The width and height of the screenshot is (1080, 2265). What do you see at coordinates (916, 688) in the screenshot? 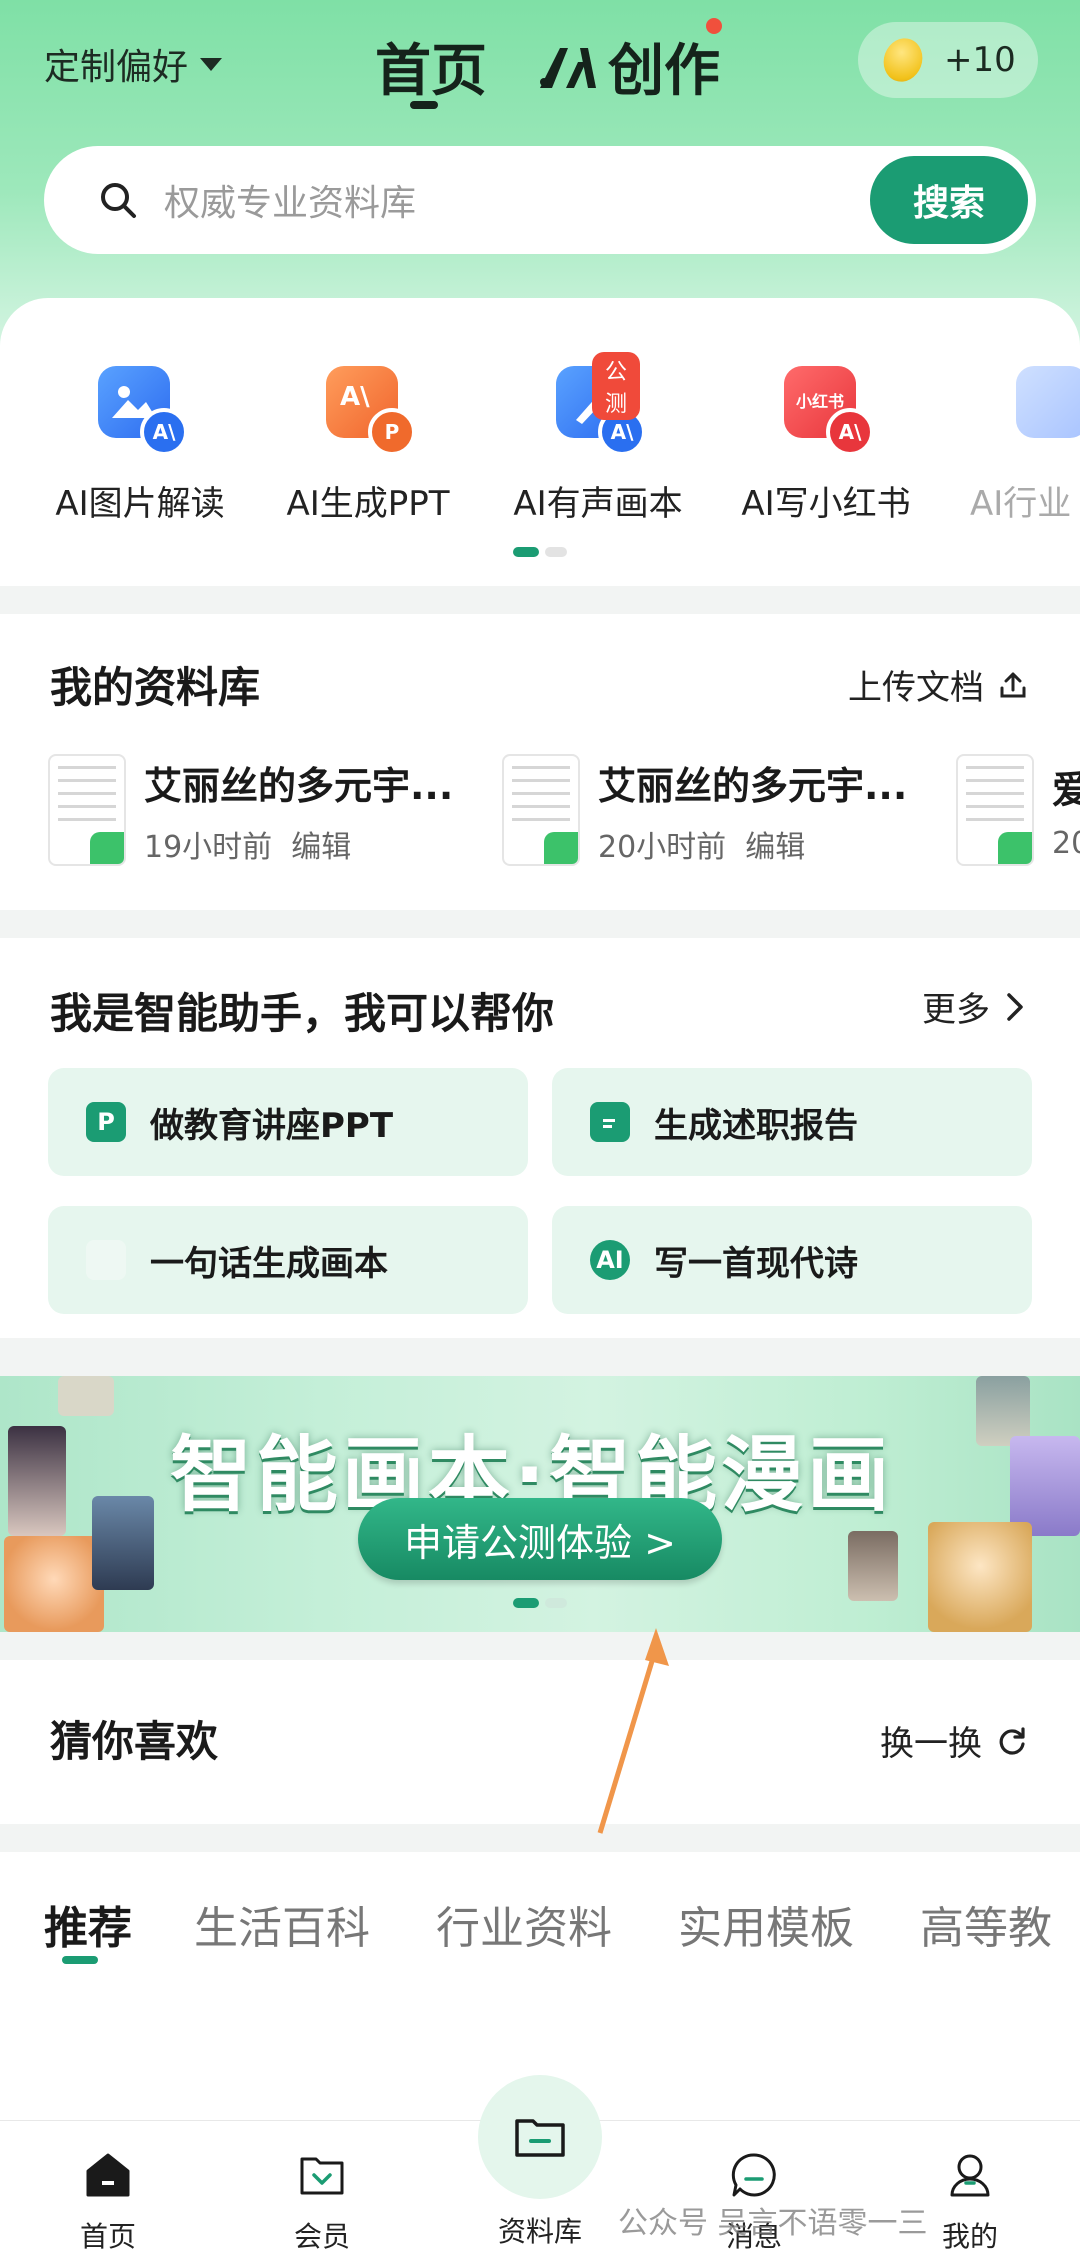
I see `upload-label: 上传文档` at bounding box center [916, 688].